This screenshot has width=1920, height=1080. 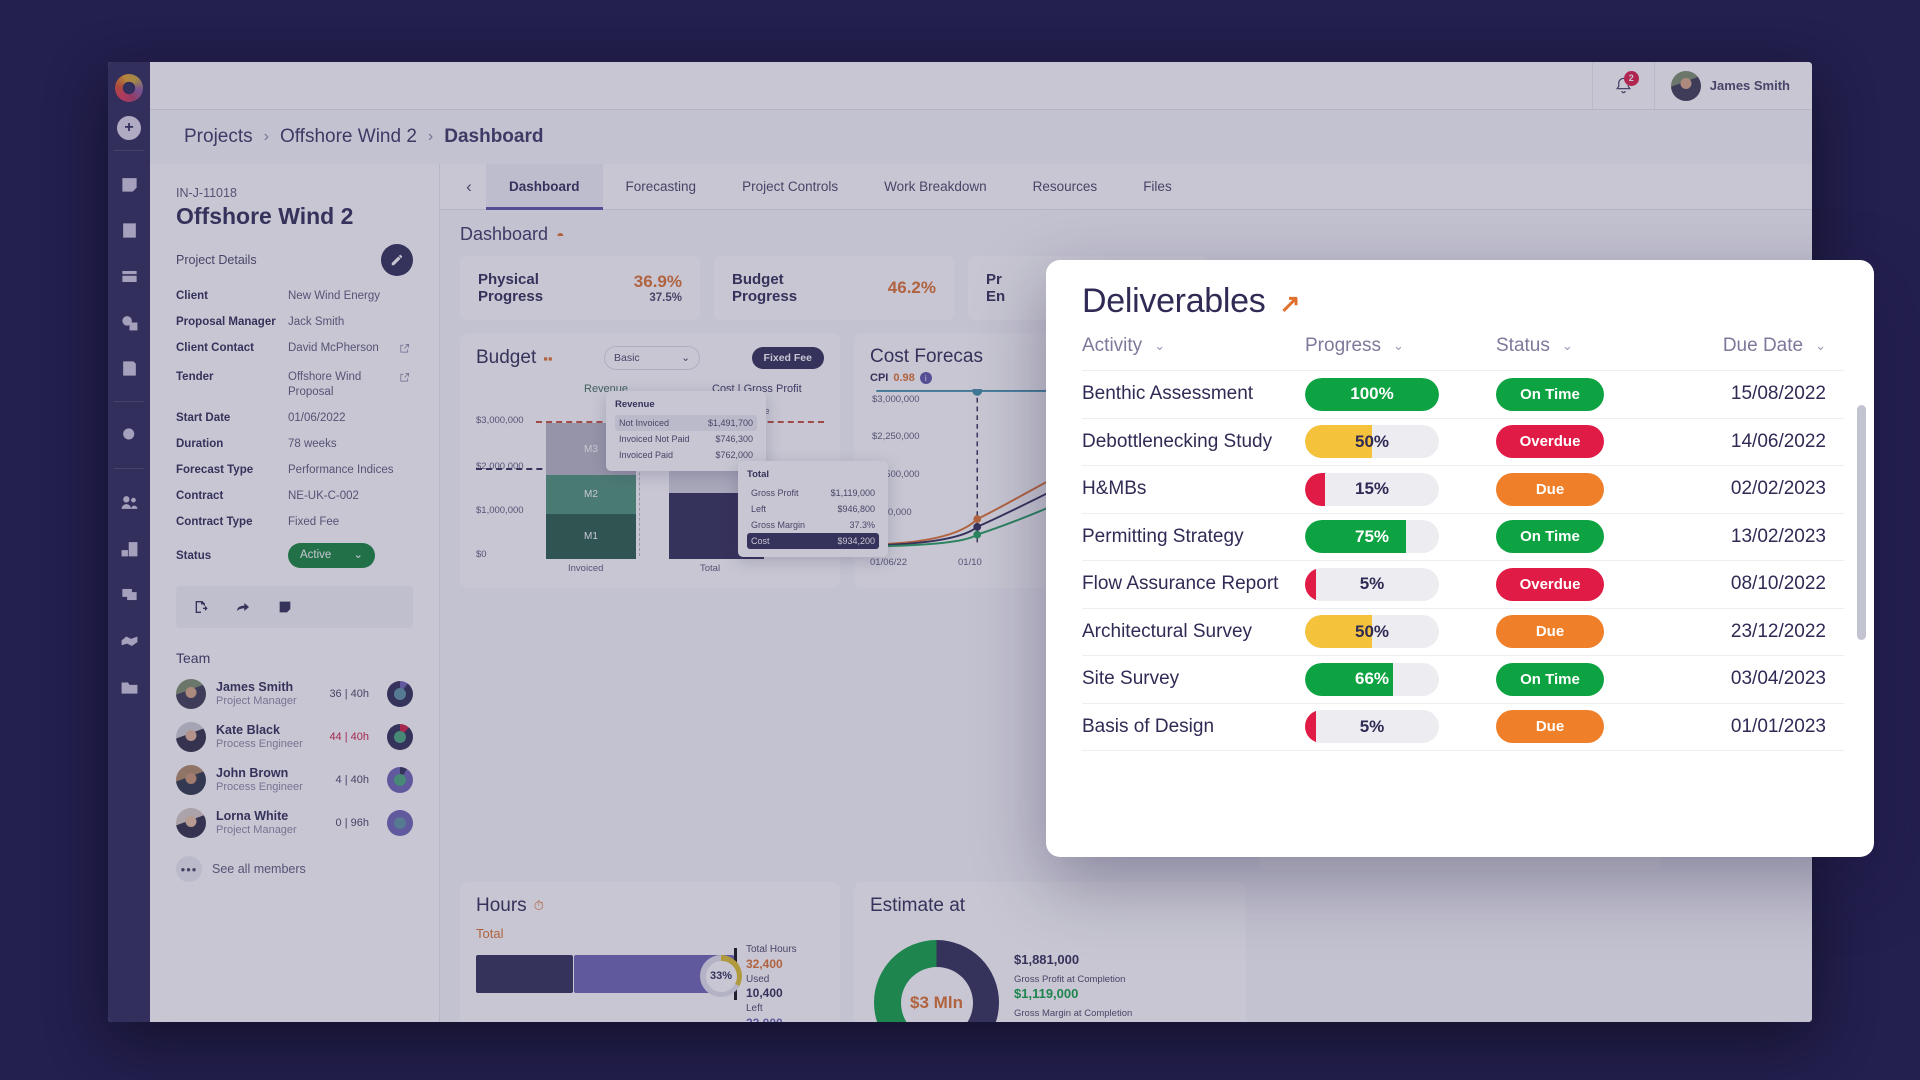 What do you see at coordinates (294, 737) in the screenshot?
I see `list-item: Kate Black Process Engineer 44 | 40h` at bounding box center [294, 737].